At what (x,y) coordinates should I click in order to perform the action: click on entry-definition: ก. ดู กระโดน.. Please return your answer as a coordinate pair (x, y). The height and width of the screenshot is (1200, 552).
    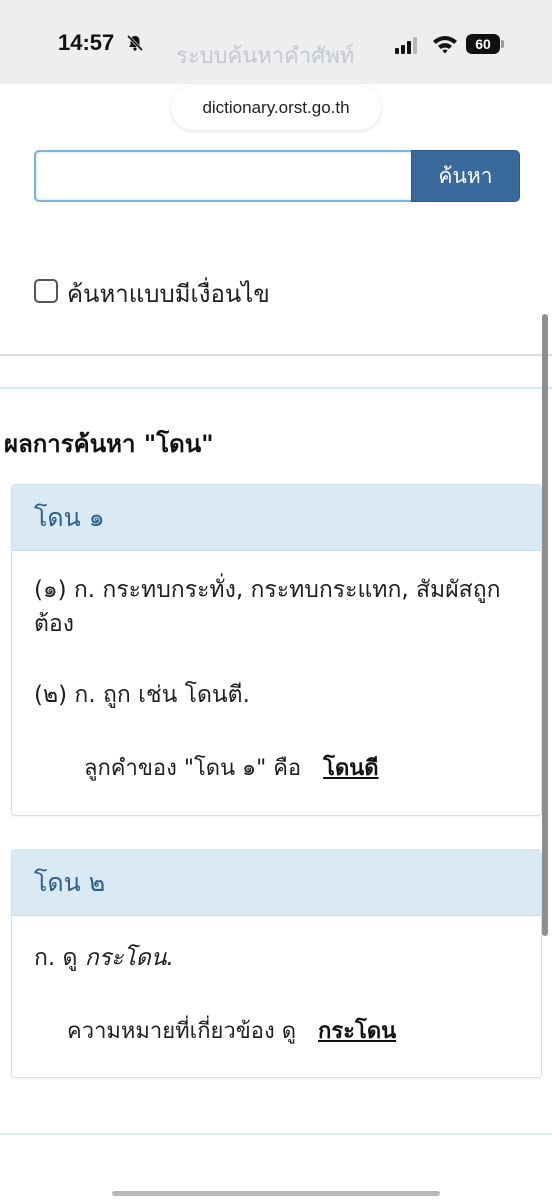
    Looking at the image, I should click on (272, 958).